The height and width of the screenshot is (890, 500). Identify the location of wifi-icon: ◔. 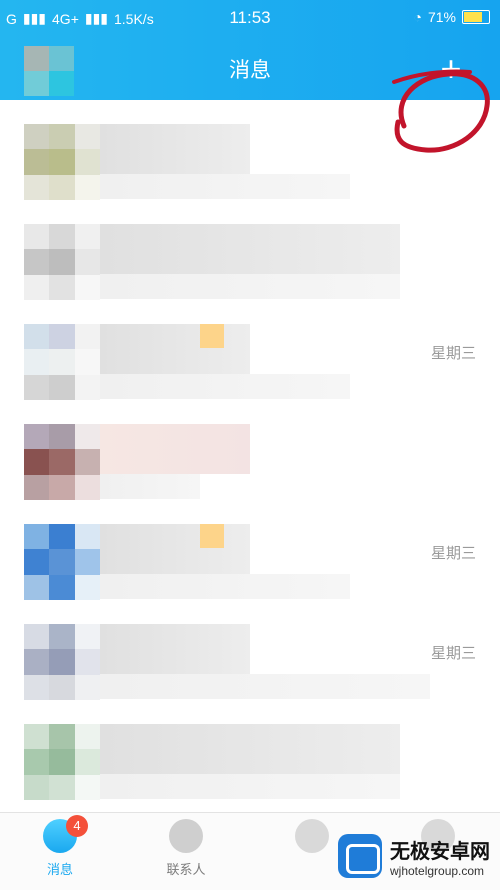
(417, 17).